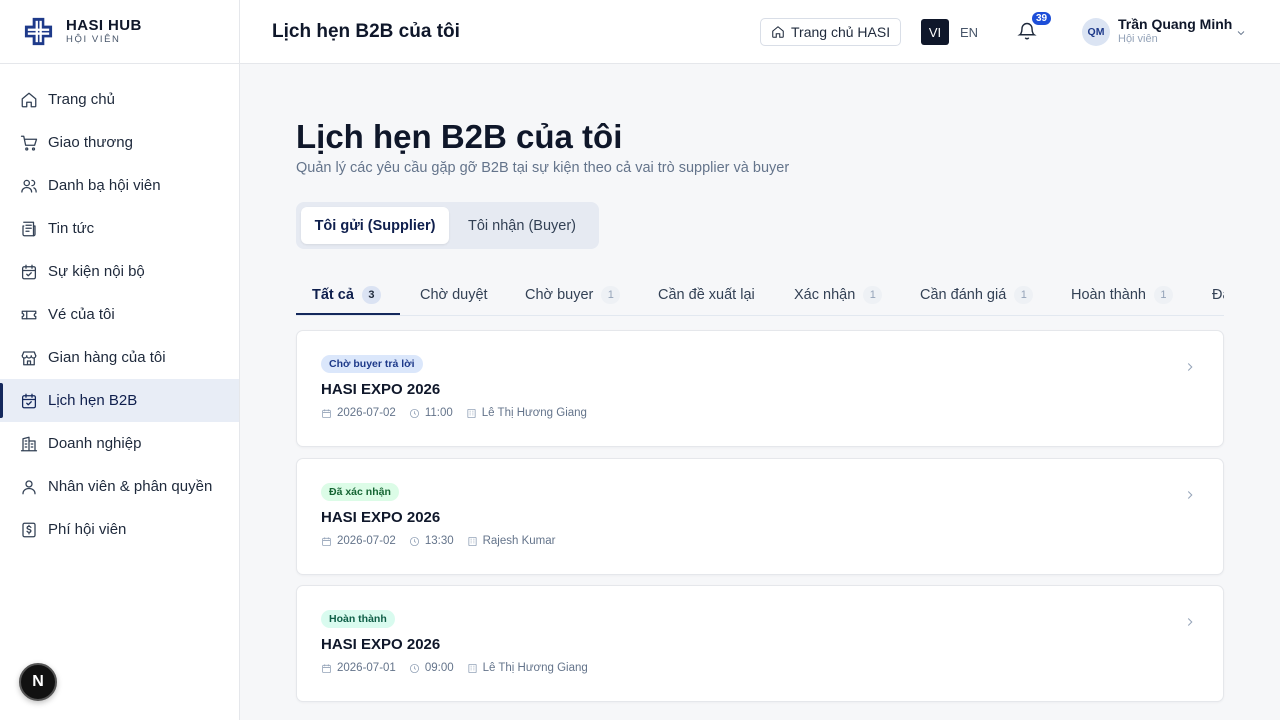  What do you see at coordinates (431, 668) in the screenshot?
I see `appointment-time: 09:00` at bounding box center [431, 668].